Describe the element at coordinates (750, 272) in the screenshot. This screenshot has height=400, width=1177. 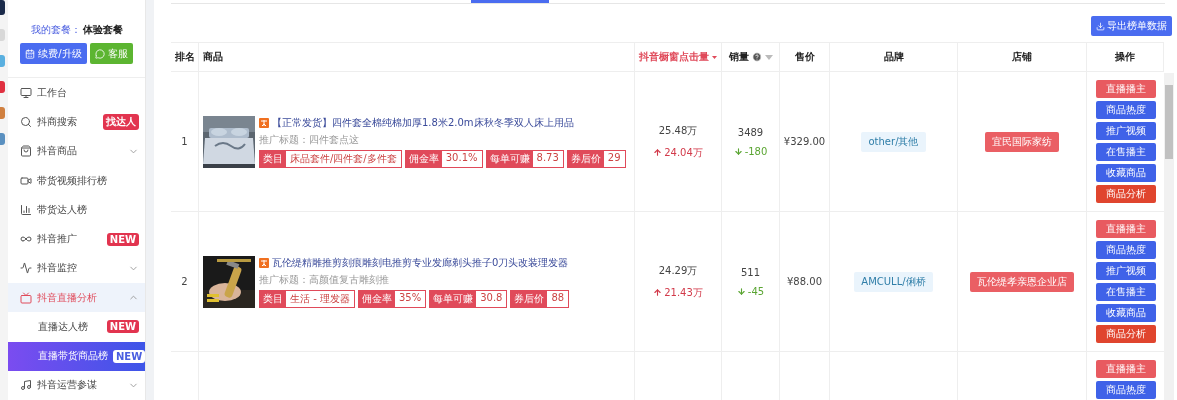
I see `sales-count: 511` at that location.